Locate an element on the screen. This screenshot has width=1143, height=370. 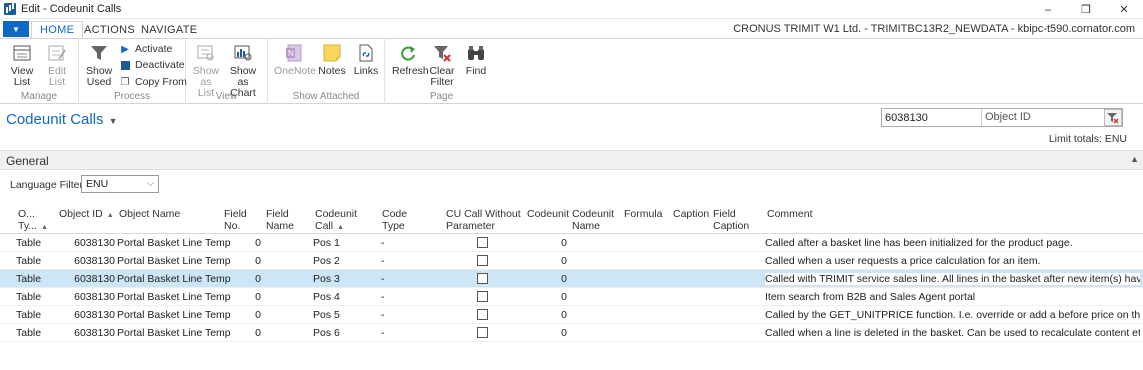
column-object-id: Object ID ▲ is located at coordinates (86, 215).